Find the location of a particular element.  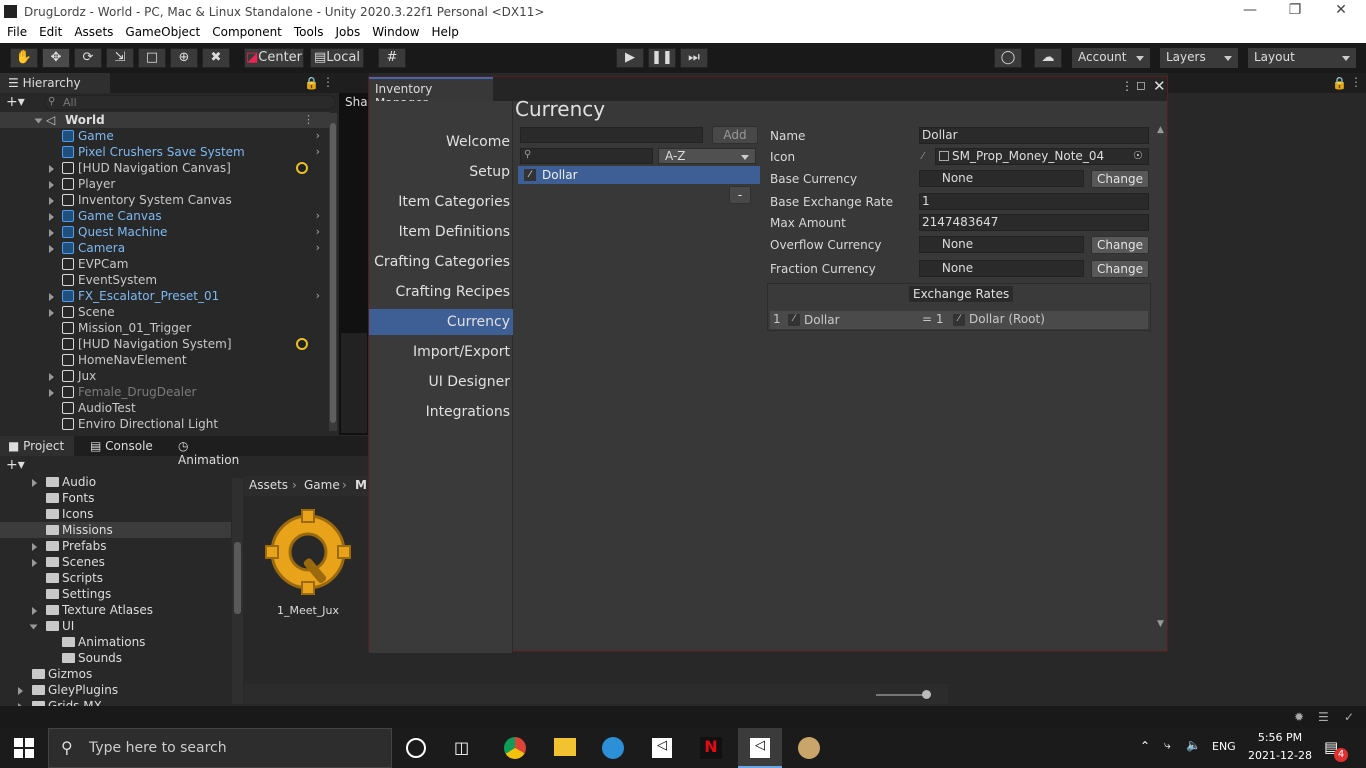

breadcrumb-assets: Assets is located at coordinates (268, 485).